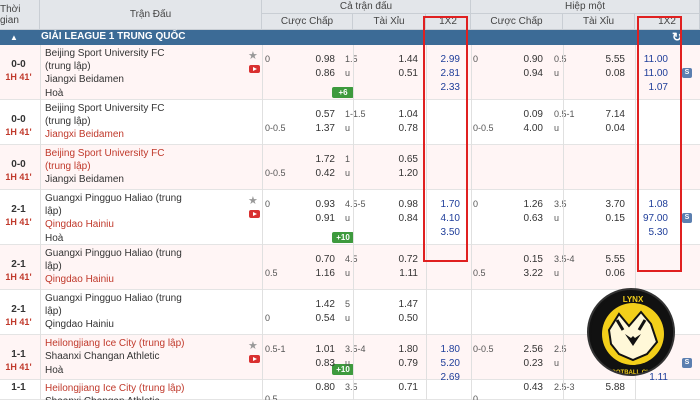  What do you see at coordinates (525, 204) in the screenshot?
I see `half-handicap-home-odds: 1.26` at bounding box center [525, 204].